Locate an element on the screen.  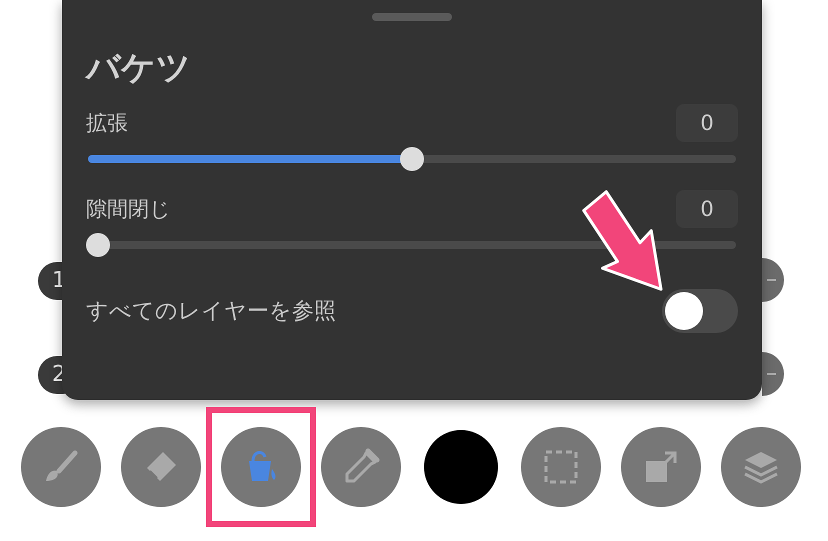
slider-label: 隙間閉じ is located at coordinates (128, 209).